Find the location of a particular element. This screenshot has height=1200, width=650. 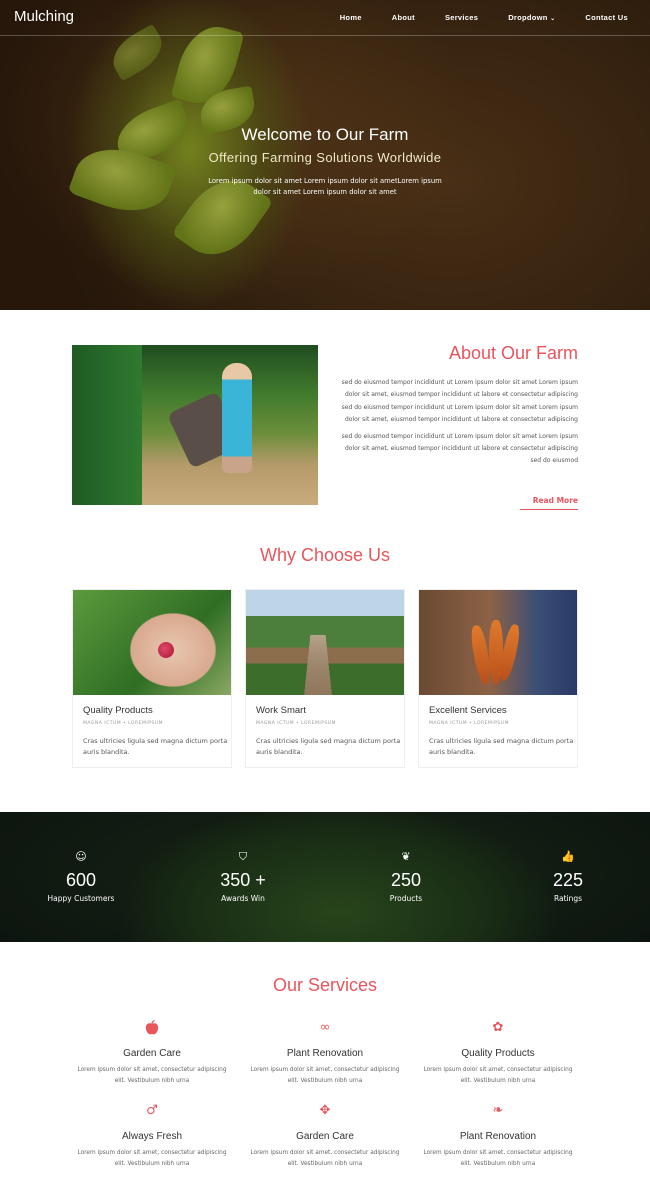

read-more-link: Read More is located at coordinates (549, 503).